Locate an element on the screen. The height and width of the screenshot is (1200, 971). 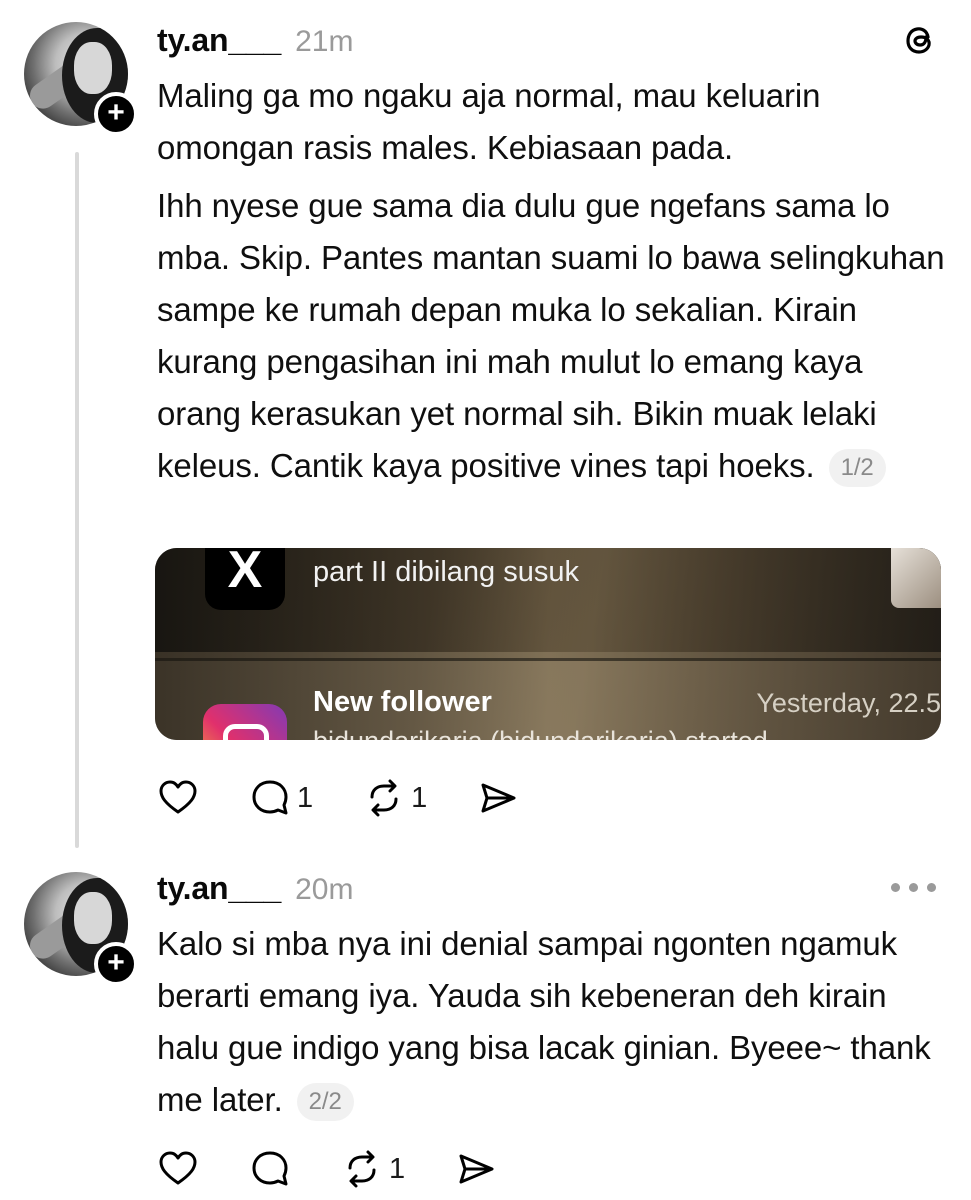
post-header: ty.an___ 21m is located at coordinates (255, 42).